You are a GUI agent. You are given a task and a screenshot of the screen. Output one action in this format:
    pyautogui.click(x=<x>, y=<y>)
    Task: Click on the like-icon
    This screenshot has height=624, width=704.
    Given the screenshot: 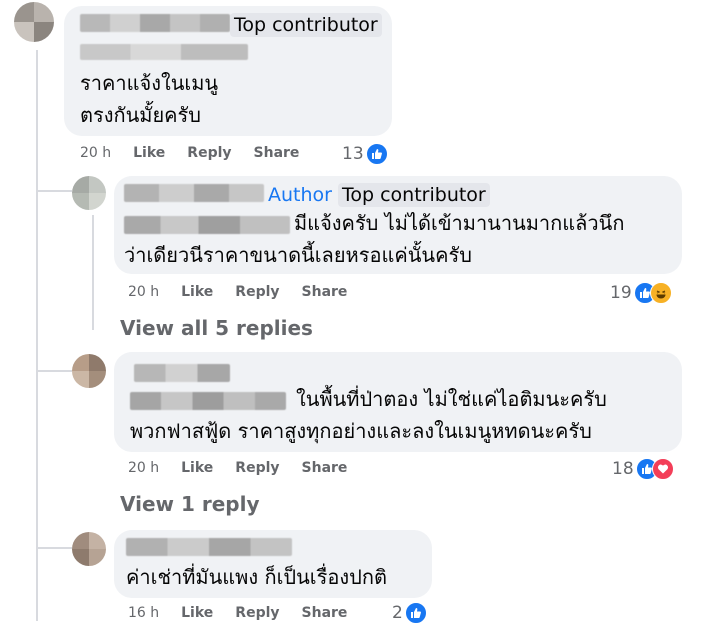 What is the action you would take?
    pyautogui.click(x=376, y=154)
    